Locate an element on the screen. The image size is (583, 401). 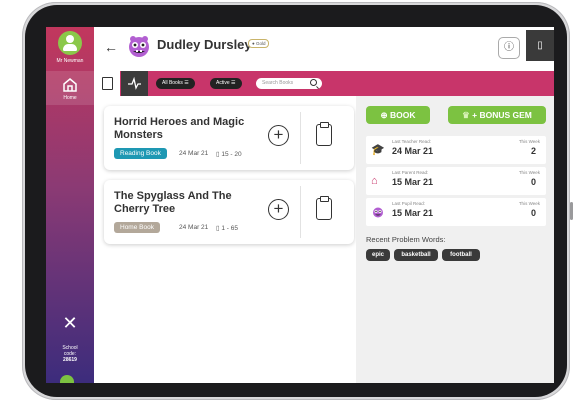
panel-toggle-button: ▯ is located at coordinates (540, 45).